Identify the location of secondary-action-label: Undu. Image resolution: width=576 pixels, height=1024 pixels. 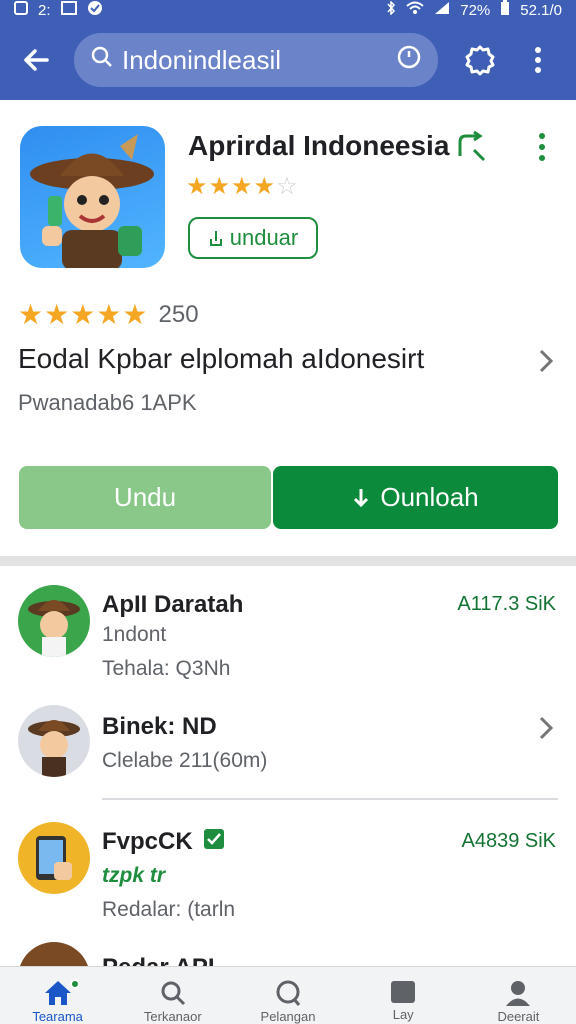
(145, 497).